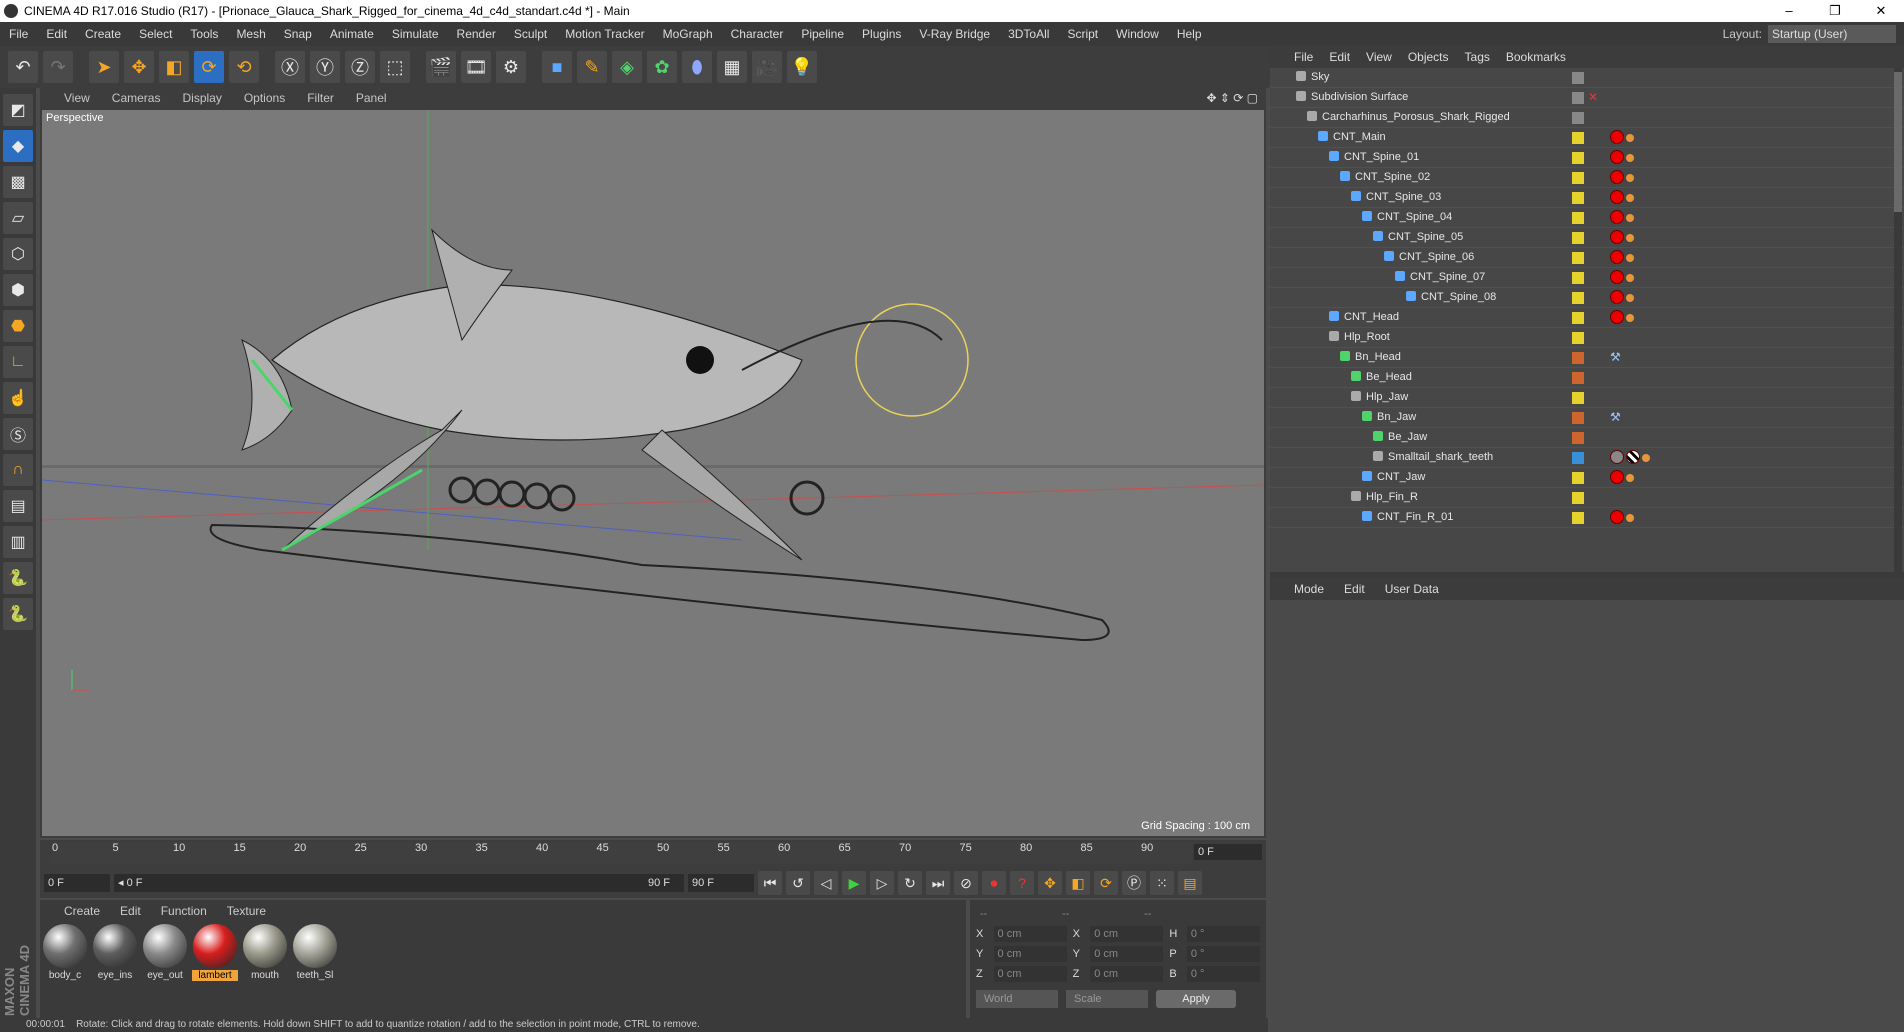 This screenshot has height=1032, width=1904. I want to click on object-row: Sky, so click(1587, 78).